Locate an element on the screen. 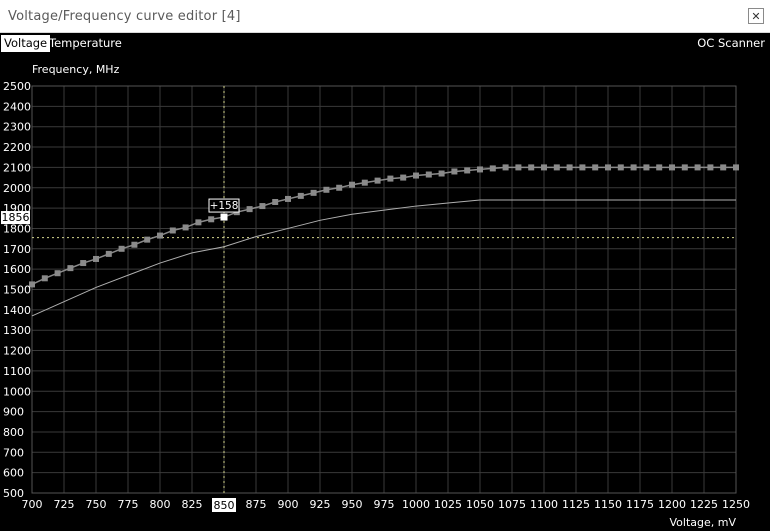 This screenshot has width=770, height=531. x-tick-label: 1200 is located at coordinates (672, 504).